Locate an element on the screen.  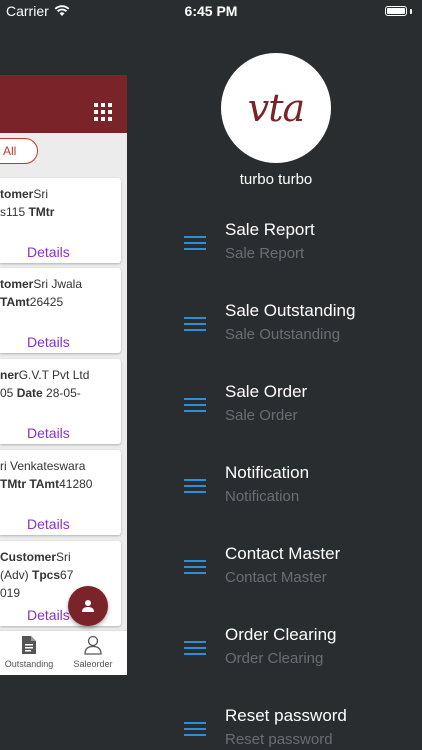
filter-all-button: All is located at coordinates (19, 151).